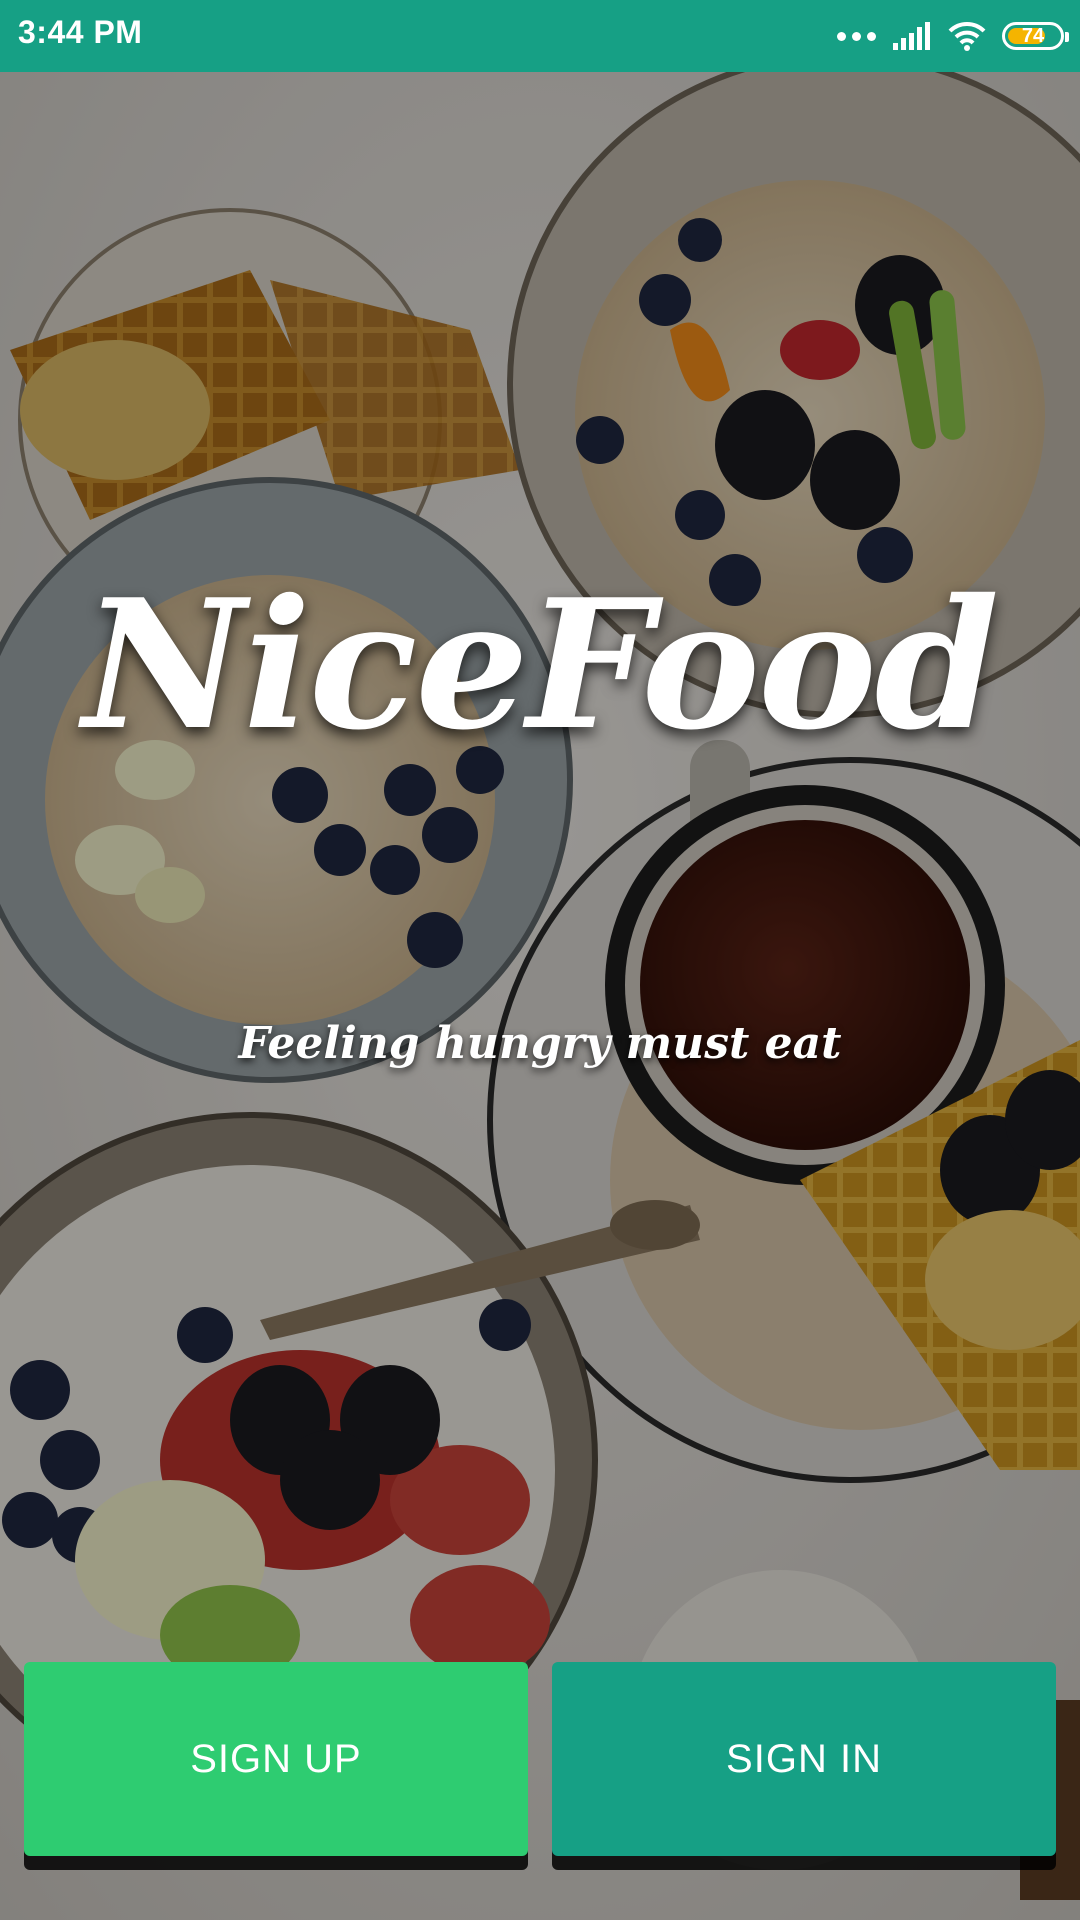 The width and height of the screenshot is (1080, 1920). Describe the element at coordinates (1033, 36) in the screenshot. I see `battery-level: 74` at that location.